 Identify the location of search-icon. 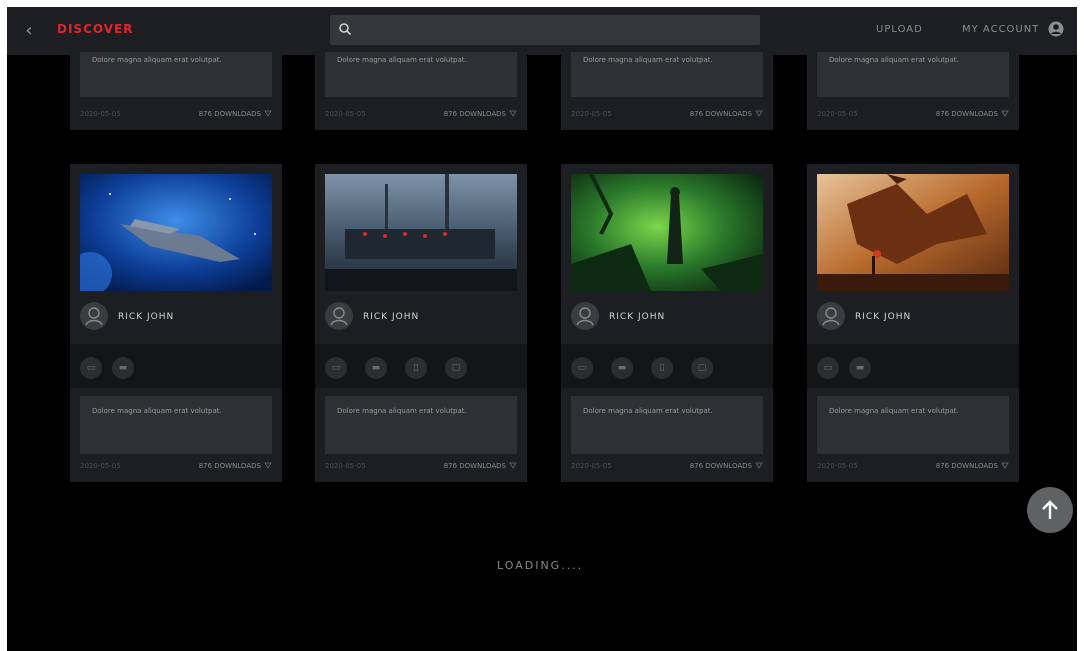
(345, 29).